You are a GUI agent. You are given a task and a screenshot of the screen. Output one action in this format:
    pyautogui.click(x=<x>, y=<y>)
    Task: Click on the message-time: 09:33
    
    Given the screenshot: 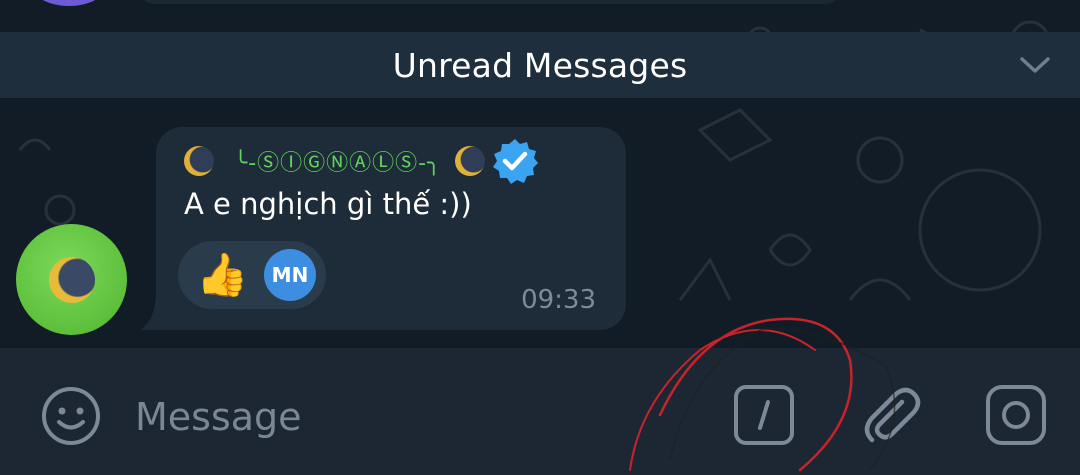 What is the action you would take?
    pyautogui.click(x=558, y=300)
    